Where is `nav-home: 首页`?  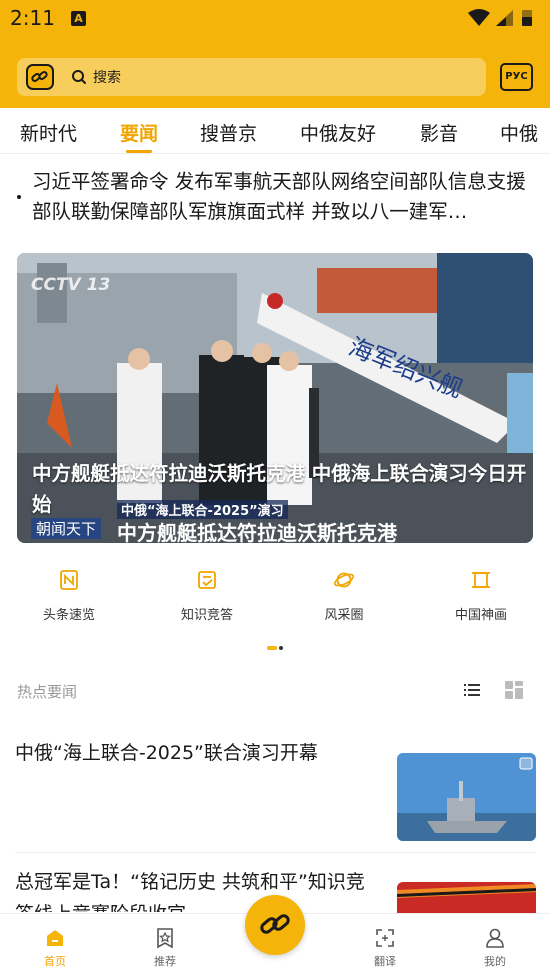 nav-home: 首页 is located at coordinates (55, 941).